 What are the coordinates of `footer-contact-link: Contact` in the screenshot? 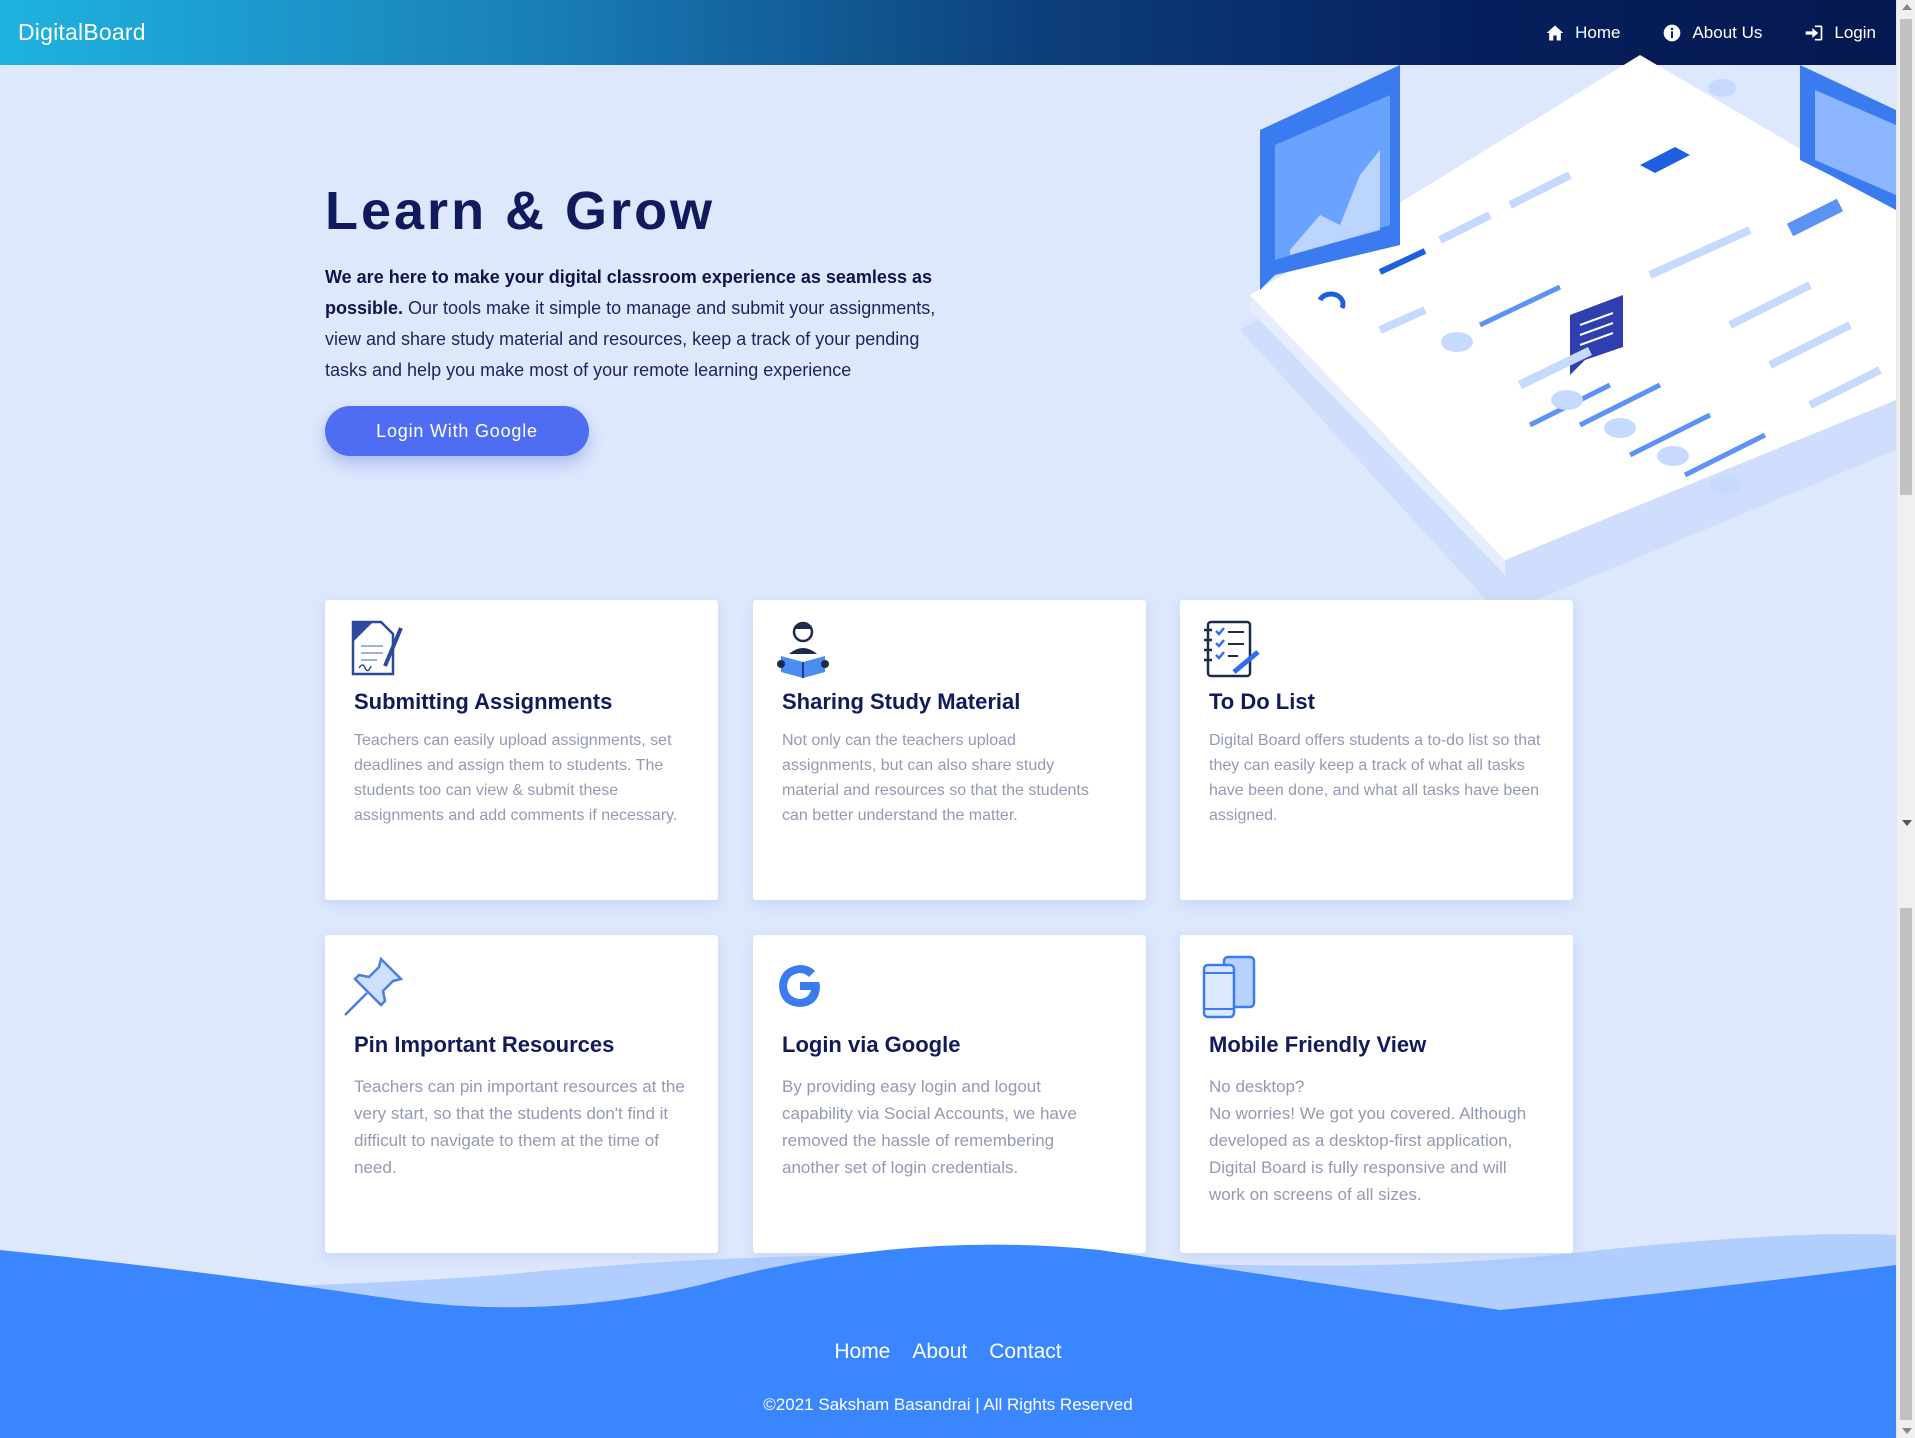 It's located at (1025, 1352).